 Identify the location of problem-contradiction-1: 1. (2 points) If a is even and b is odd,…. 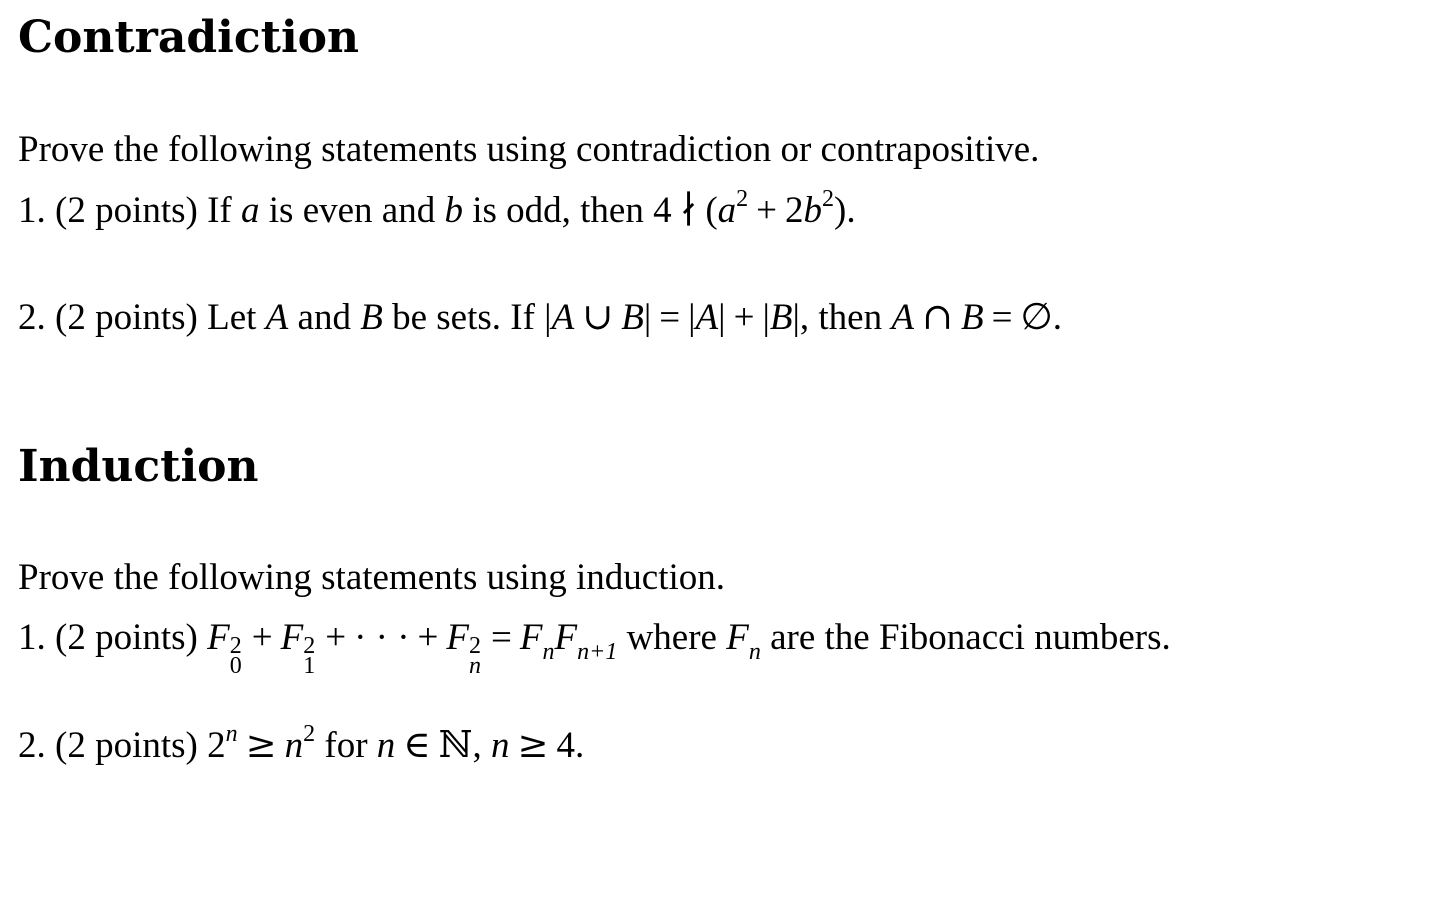
(437, 209).